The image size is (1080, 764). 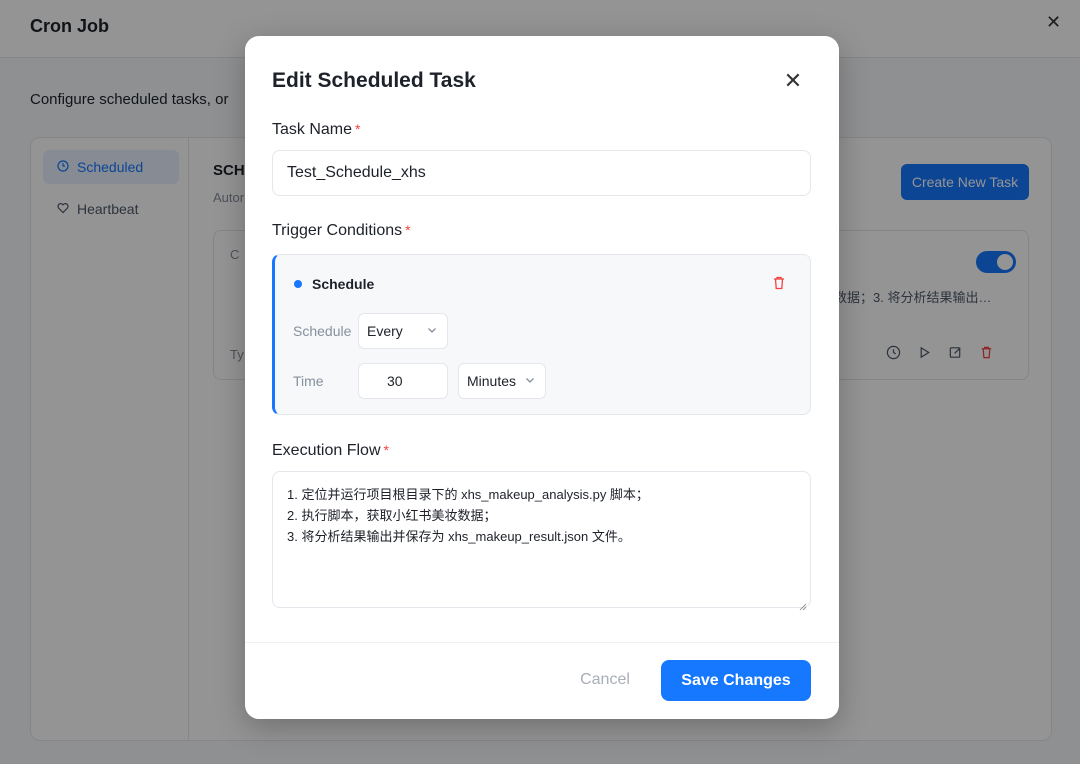 What do you see at coordinates (492, 381) in the screenshot?
I see `time-unit-value: Minutes` at bounding box center [492, 381].